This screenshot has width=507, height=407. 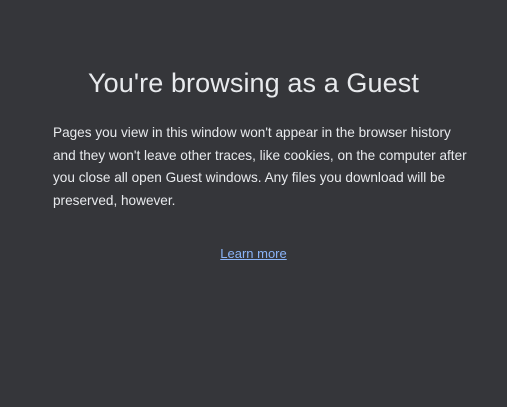 I want to click on learn-more-link: Learn more, so click(x=253, y=253).